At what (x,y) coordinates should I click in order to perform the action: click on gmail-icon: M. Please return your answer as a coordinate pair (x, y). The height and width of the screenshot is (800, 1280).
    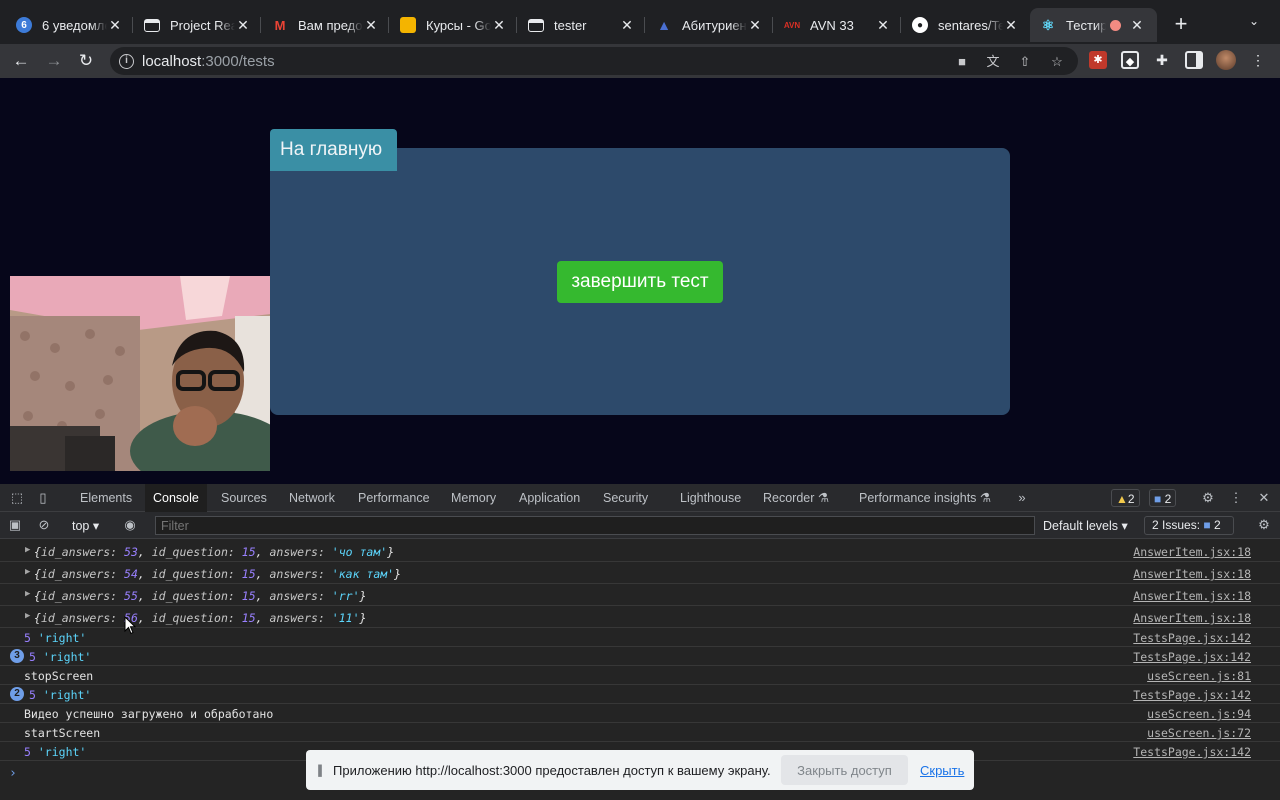
    Looking at the image, I should click on (280, 25).